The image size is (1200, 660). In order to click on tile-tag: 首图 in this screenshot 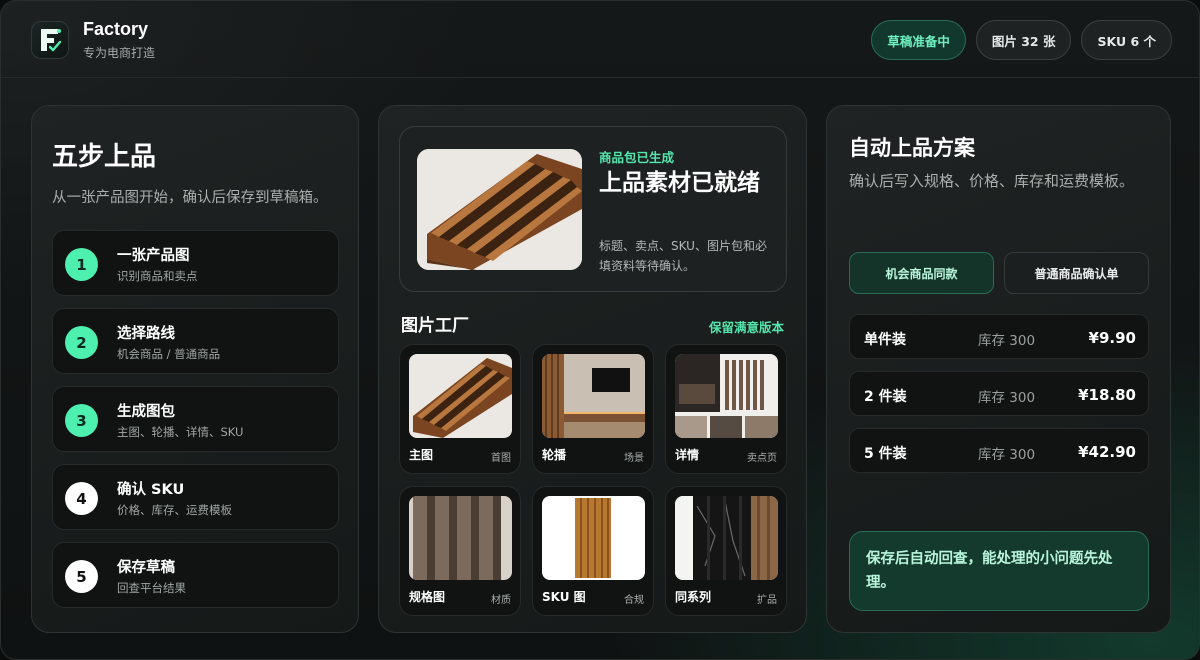, I will do `click(501, 458)`.